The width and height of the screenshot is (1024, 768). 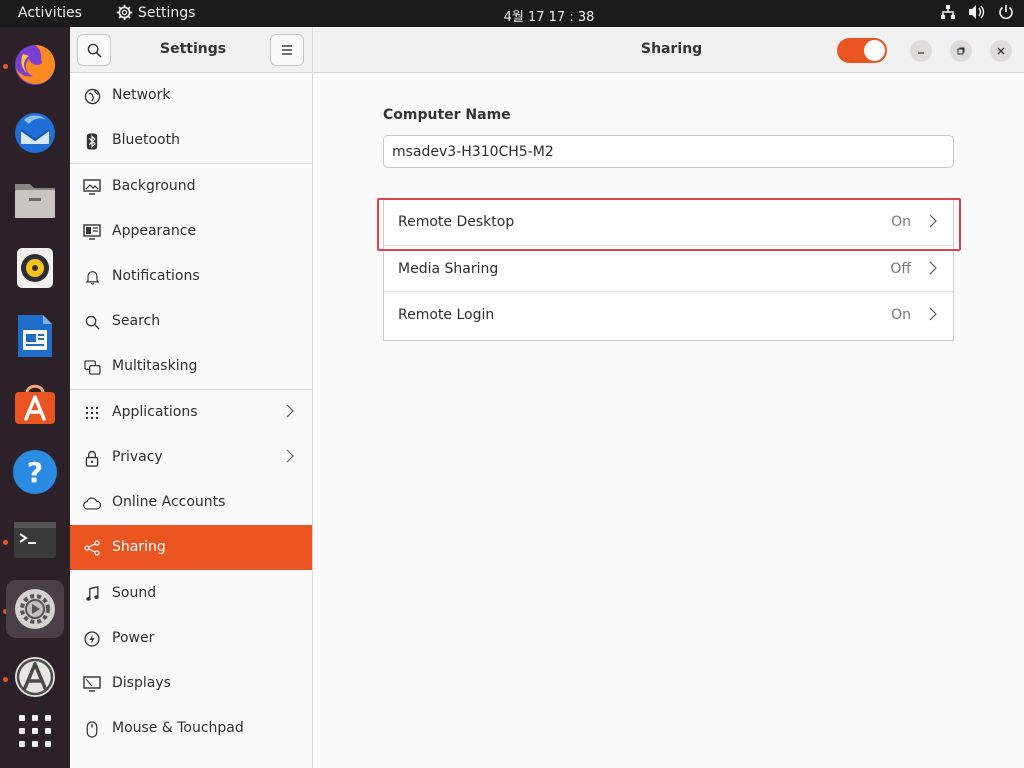 What do you see at coordinates (35, 731) in the screenshot?
I see `show-applications-icon` at bounding box center [35, 731].